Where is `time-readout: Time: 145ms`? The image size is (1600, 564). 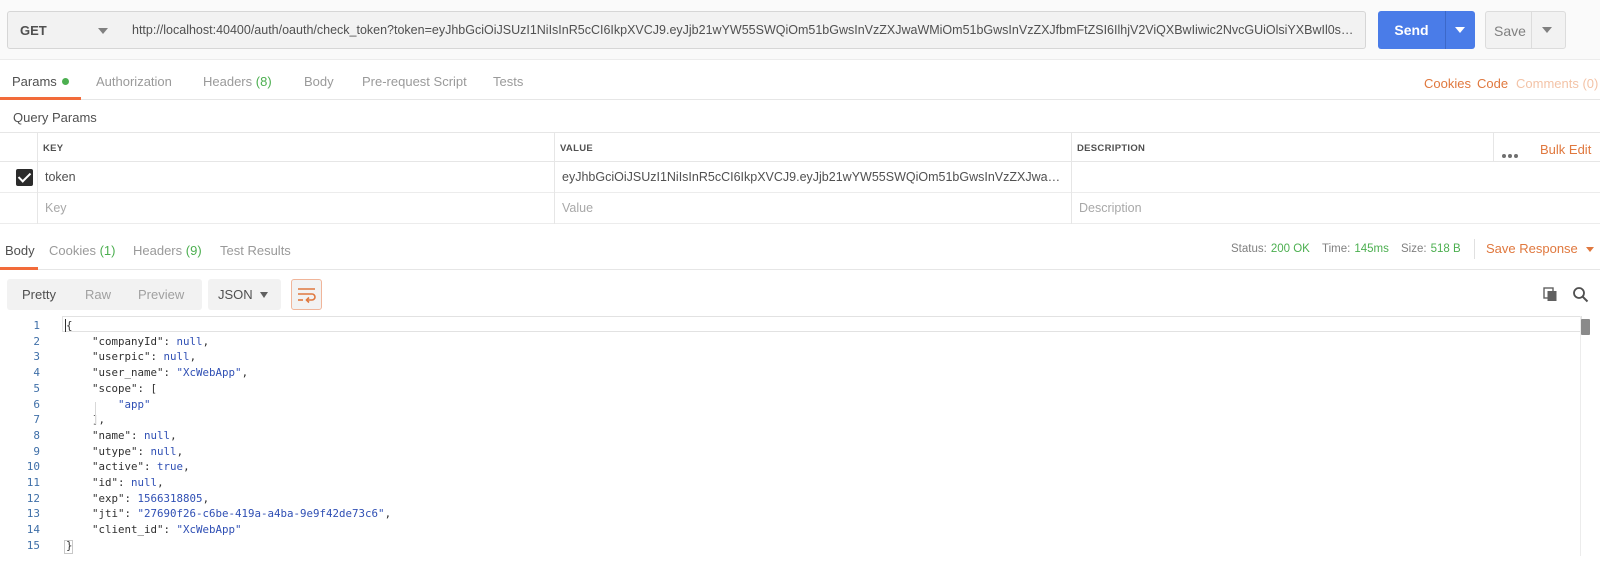 time-readout: Time: 145ms is located at coordinates (1355, 249).